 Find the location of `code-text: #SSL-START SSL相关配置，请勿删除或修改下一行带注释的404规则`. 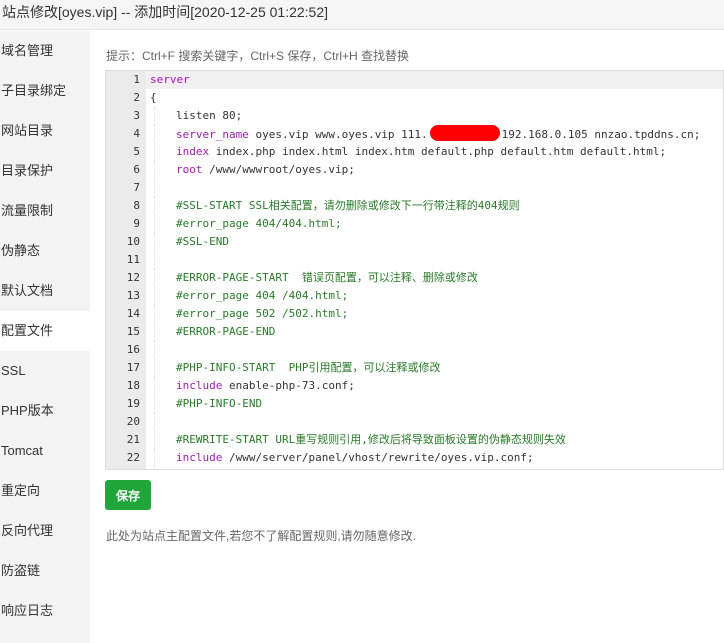

code-text: #SSL-START SSL相关配置，请勿删除或修改下一行带注释的404规则 is located at coordinates (335, 206).